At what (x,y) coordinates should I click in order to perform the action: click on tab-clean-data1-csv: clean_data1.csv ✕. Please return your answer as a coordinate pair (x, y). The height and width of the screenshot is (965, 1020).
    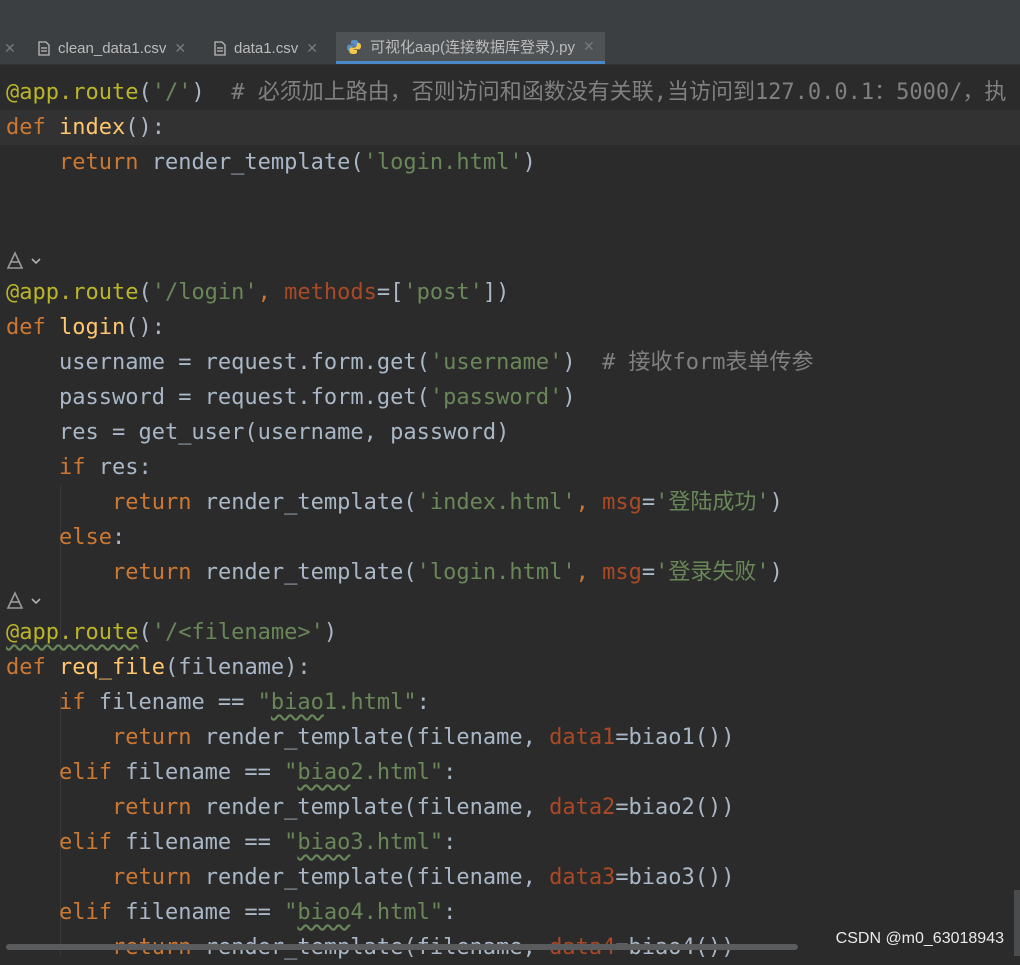
    Looking at the image, I should click on (112, 48).